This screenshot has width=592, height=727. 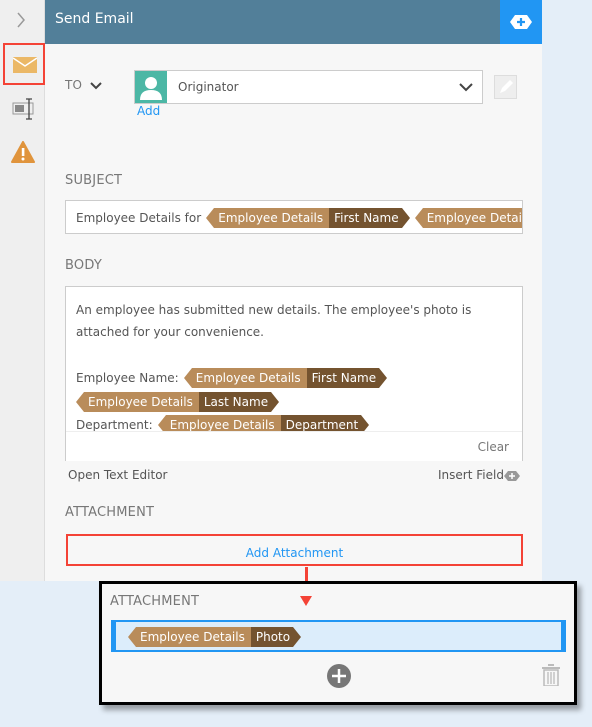 I want to click on sidebar-item-email, so click(x=24, y=64).